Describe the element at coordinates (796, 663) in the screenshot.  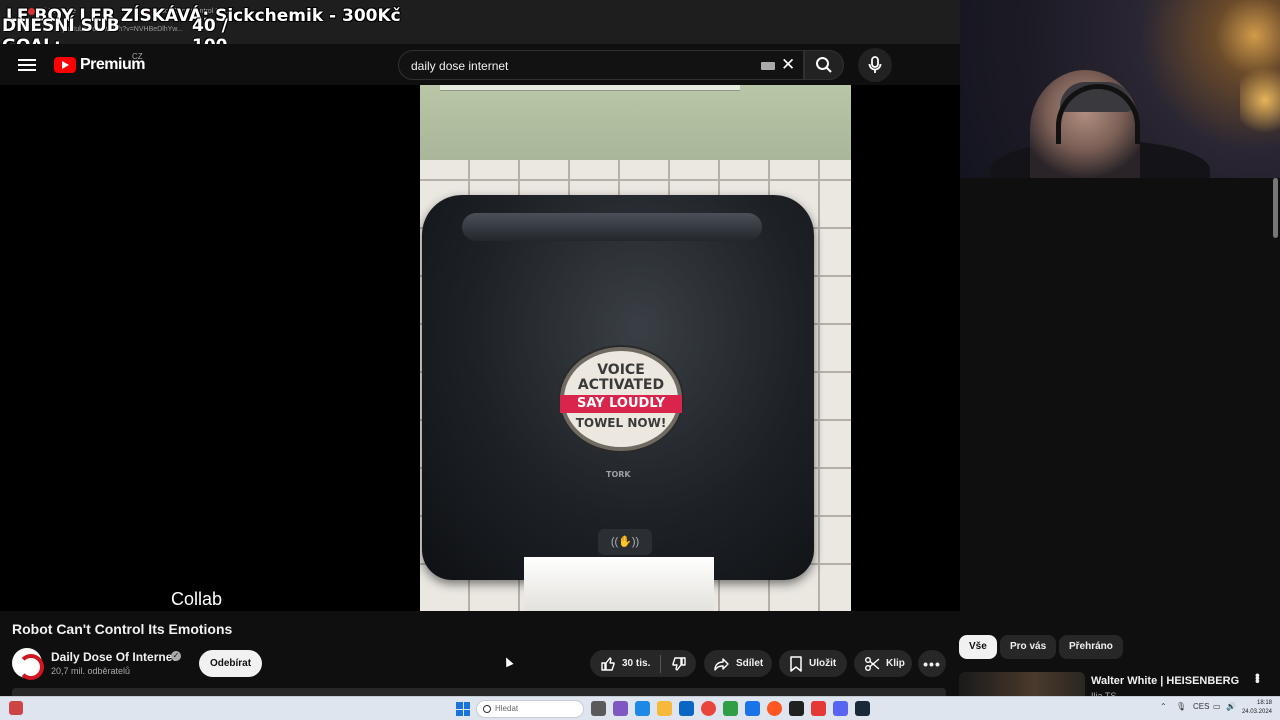
I see `bookmark-icon` at that location.